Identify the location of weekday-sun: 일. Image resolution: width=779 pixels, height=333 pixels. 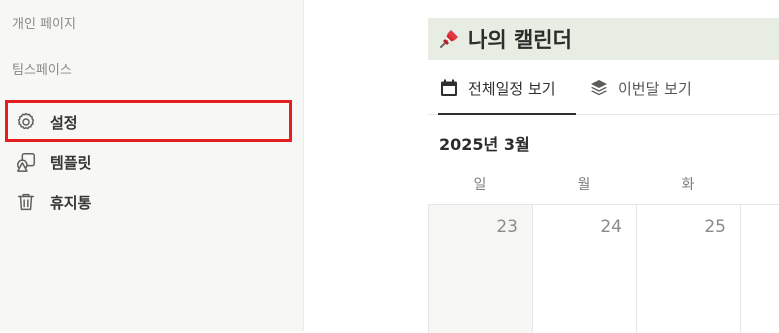
(480, 185).